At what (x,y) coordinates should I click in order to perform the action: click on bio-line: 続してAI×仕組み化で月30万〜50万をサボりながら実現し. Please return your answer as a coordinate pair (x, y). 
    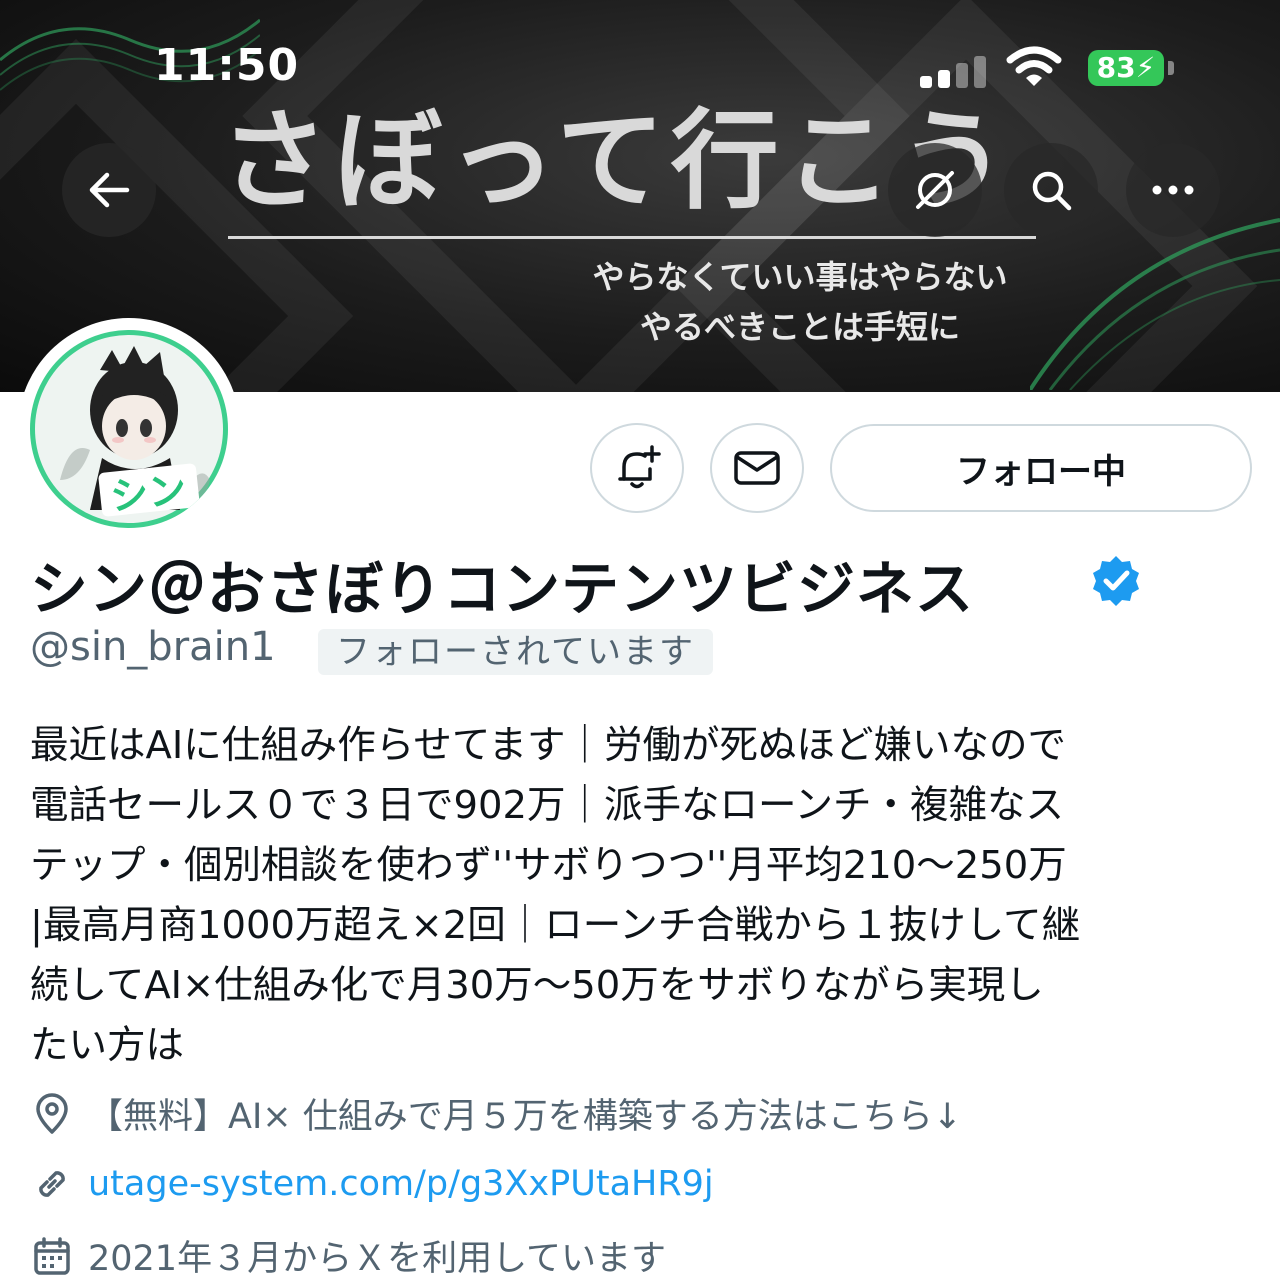
    Looking at the image, I should click on (537, 985).